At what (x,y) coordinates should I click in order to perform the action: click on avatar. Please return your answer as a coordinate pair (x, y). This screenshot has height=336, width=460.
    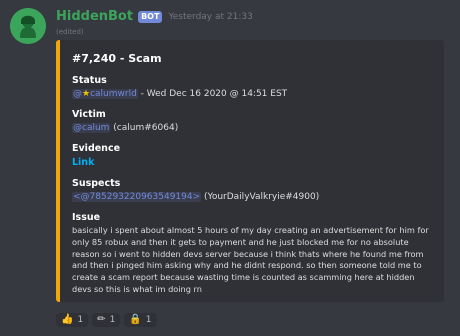
    Looking at the image, I should click on (28, 26).